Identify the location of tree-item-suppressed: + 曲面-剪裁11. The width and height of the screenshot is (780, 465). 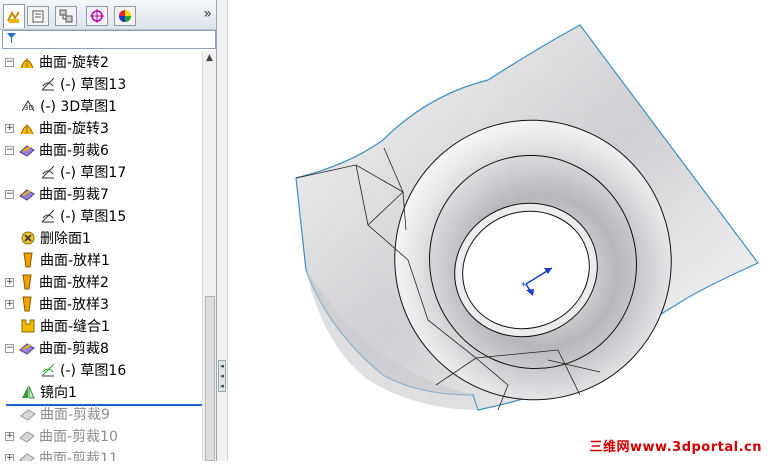
(61, 454).